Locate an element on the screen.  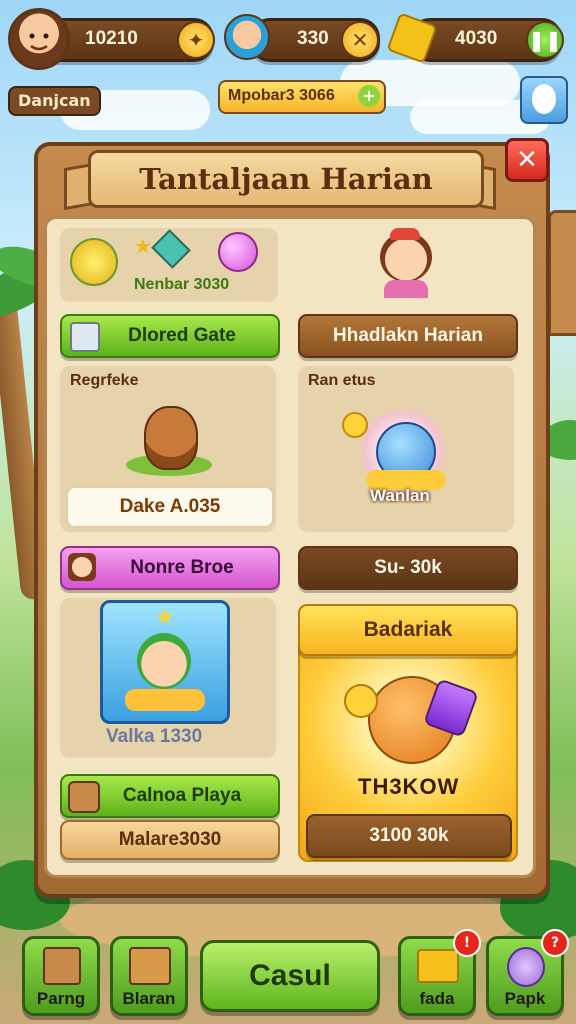
nav-parng-label: Parng is located at coordinates (61, 998).